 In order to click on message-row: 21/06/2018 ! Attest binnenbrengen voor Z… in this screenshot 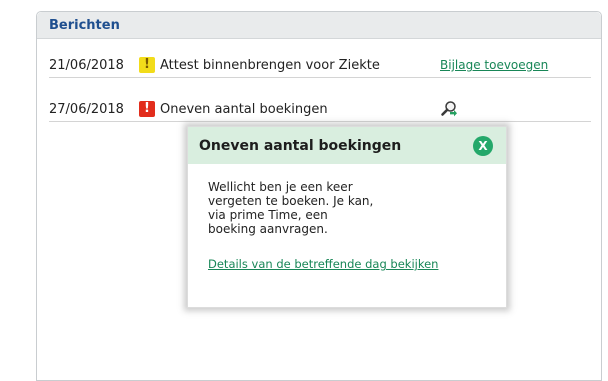, I will do `click(320, 65)`.